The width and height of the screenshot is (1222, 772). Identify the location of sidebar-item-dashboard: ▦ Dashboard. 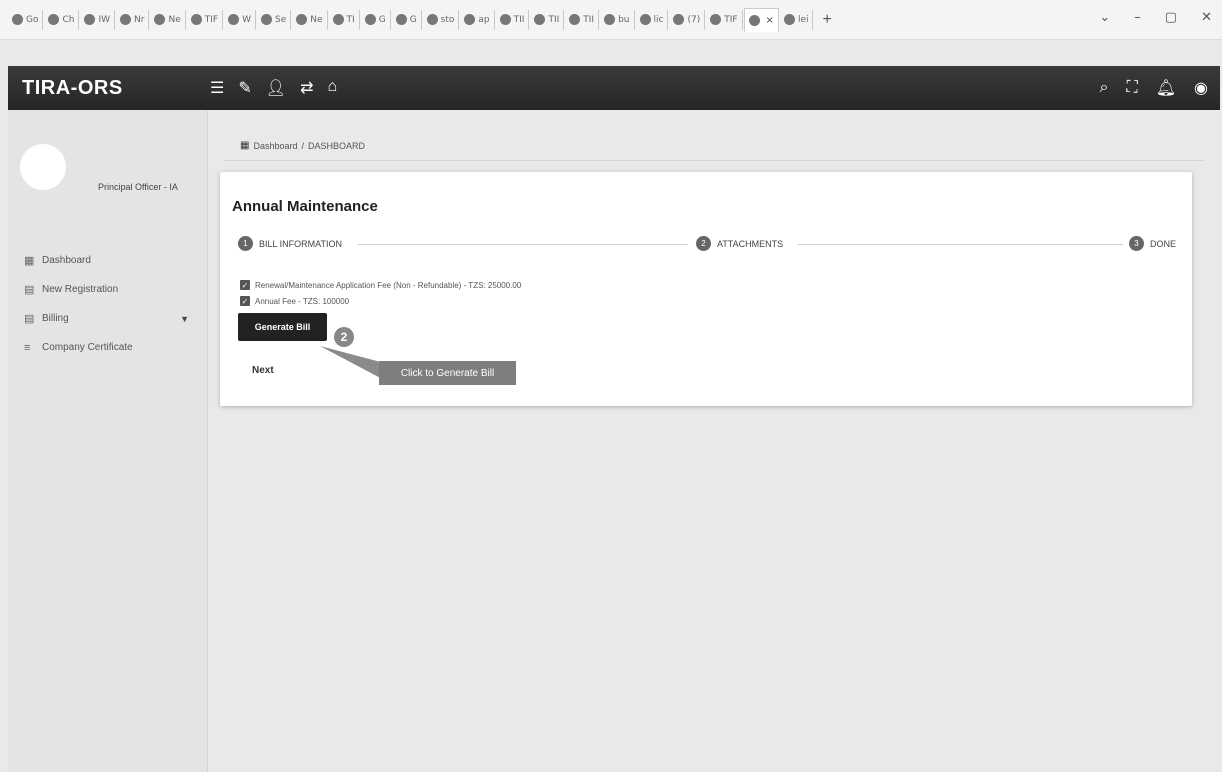
(107, 260).